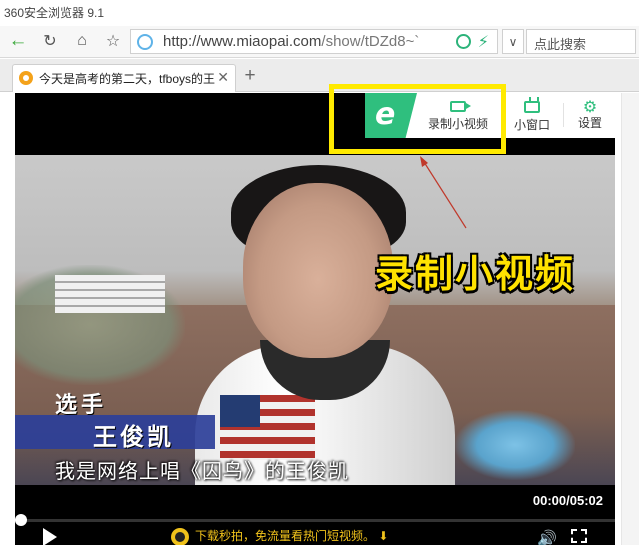 The width and height of the screenshot is (639, 545). Describe the element at coordinates (180, 536) in the screenshot. I see `miaopai-app-icon` at that location.